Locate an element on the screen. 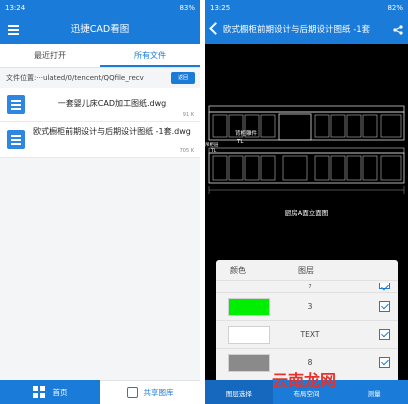  drawing-label: 背柜雕件 is located at coordinates (246, 133).